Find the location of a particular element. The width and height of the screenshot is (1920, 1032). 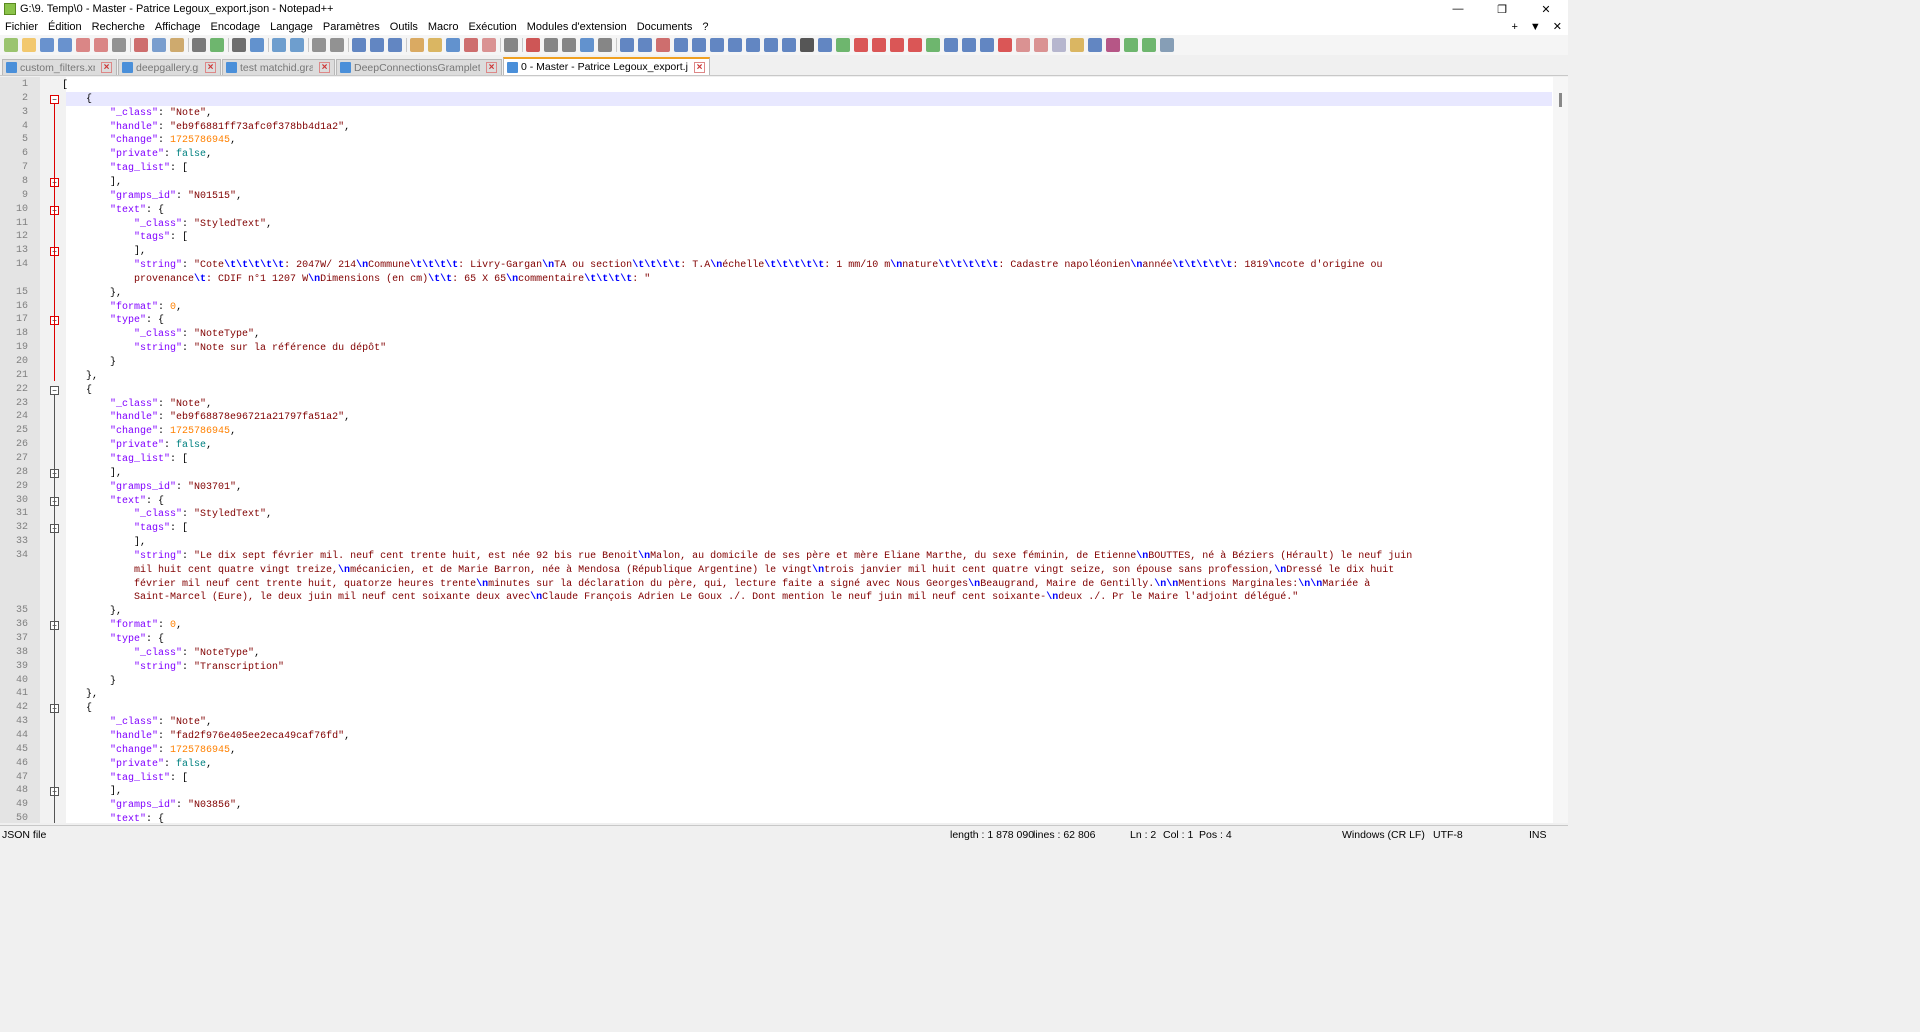

close-window-button: ✕ is located at coordinates (1546, 9).